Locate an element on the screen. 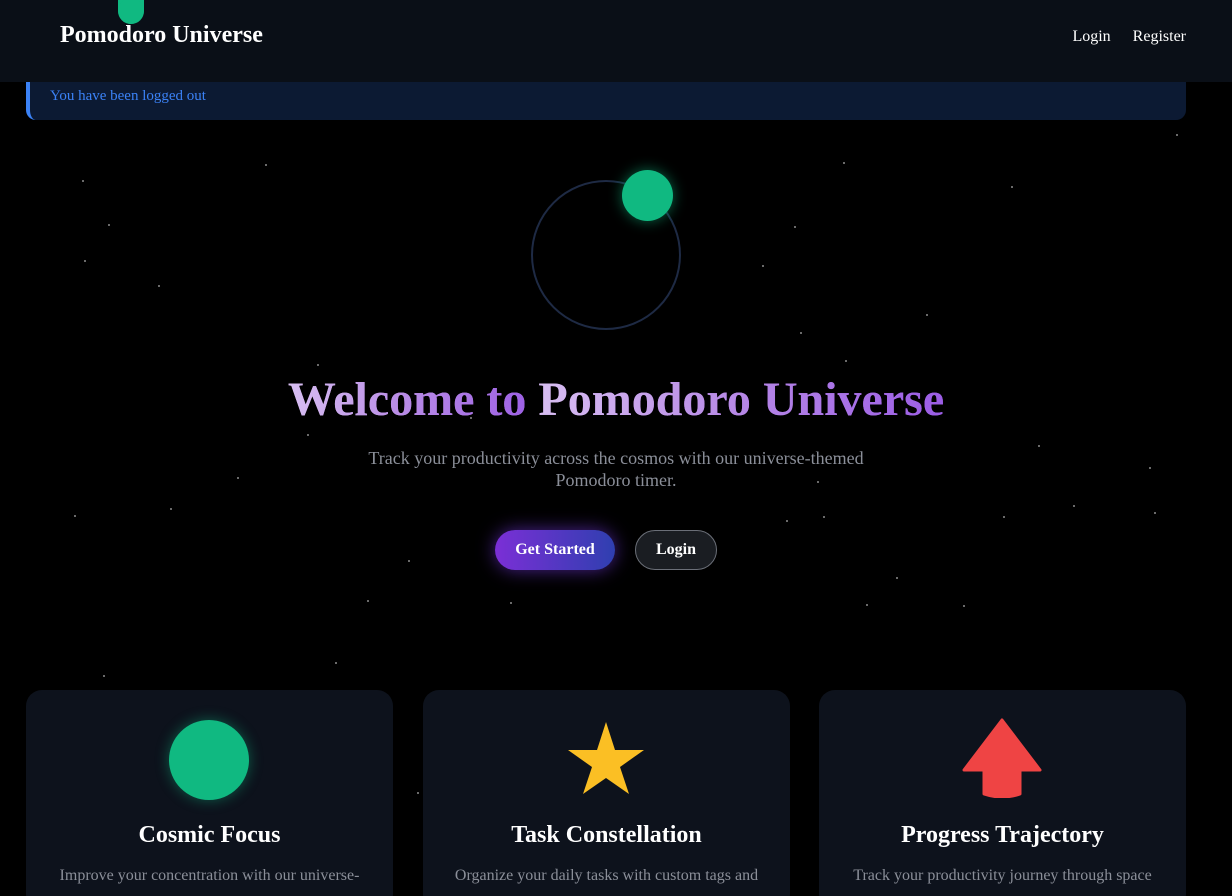 The width and height of the screenshot is (1232, 896). green-planet-icon is located at coordinates (209, 760).